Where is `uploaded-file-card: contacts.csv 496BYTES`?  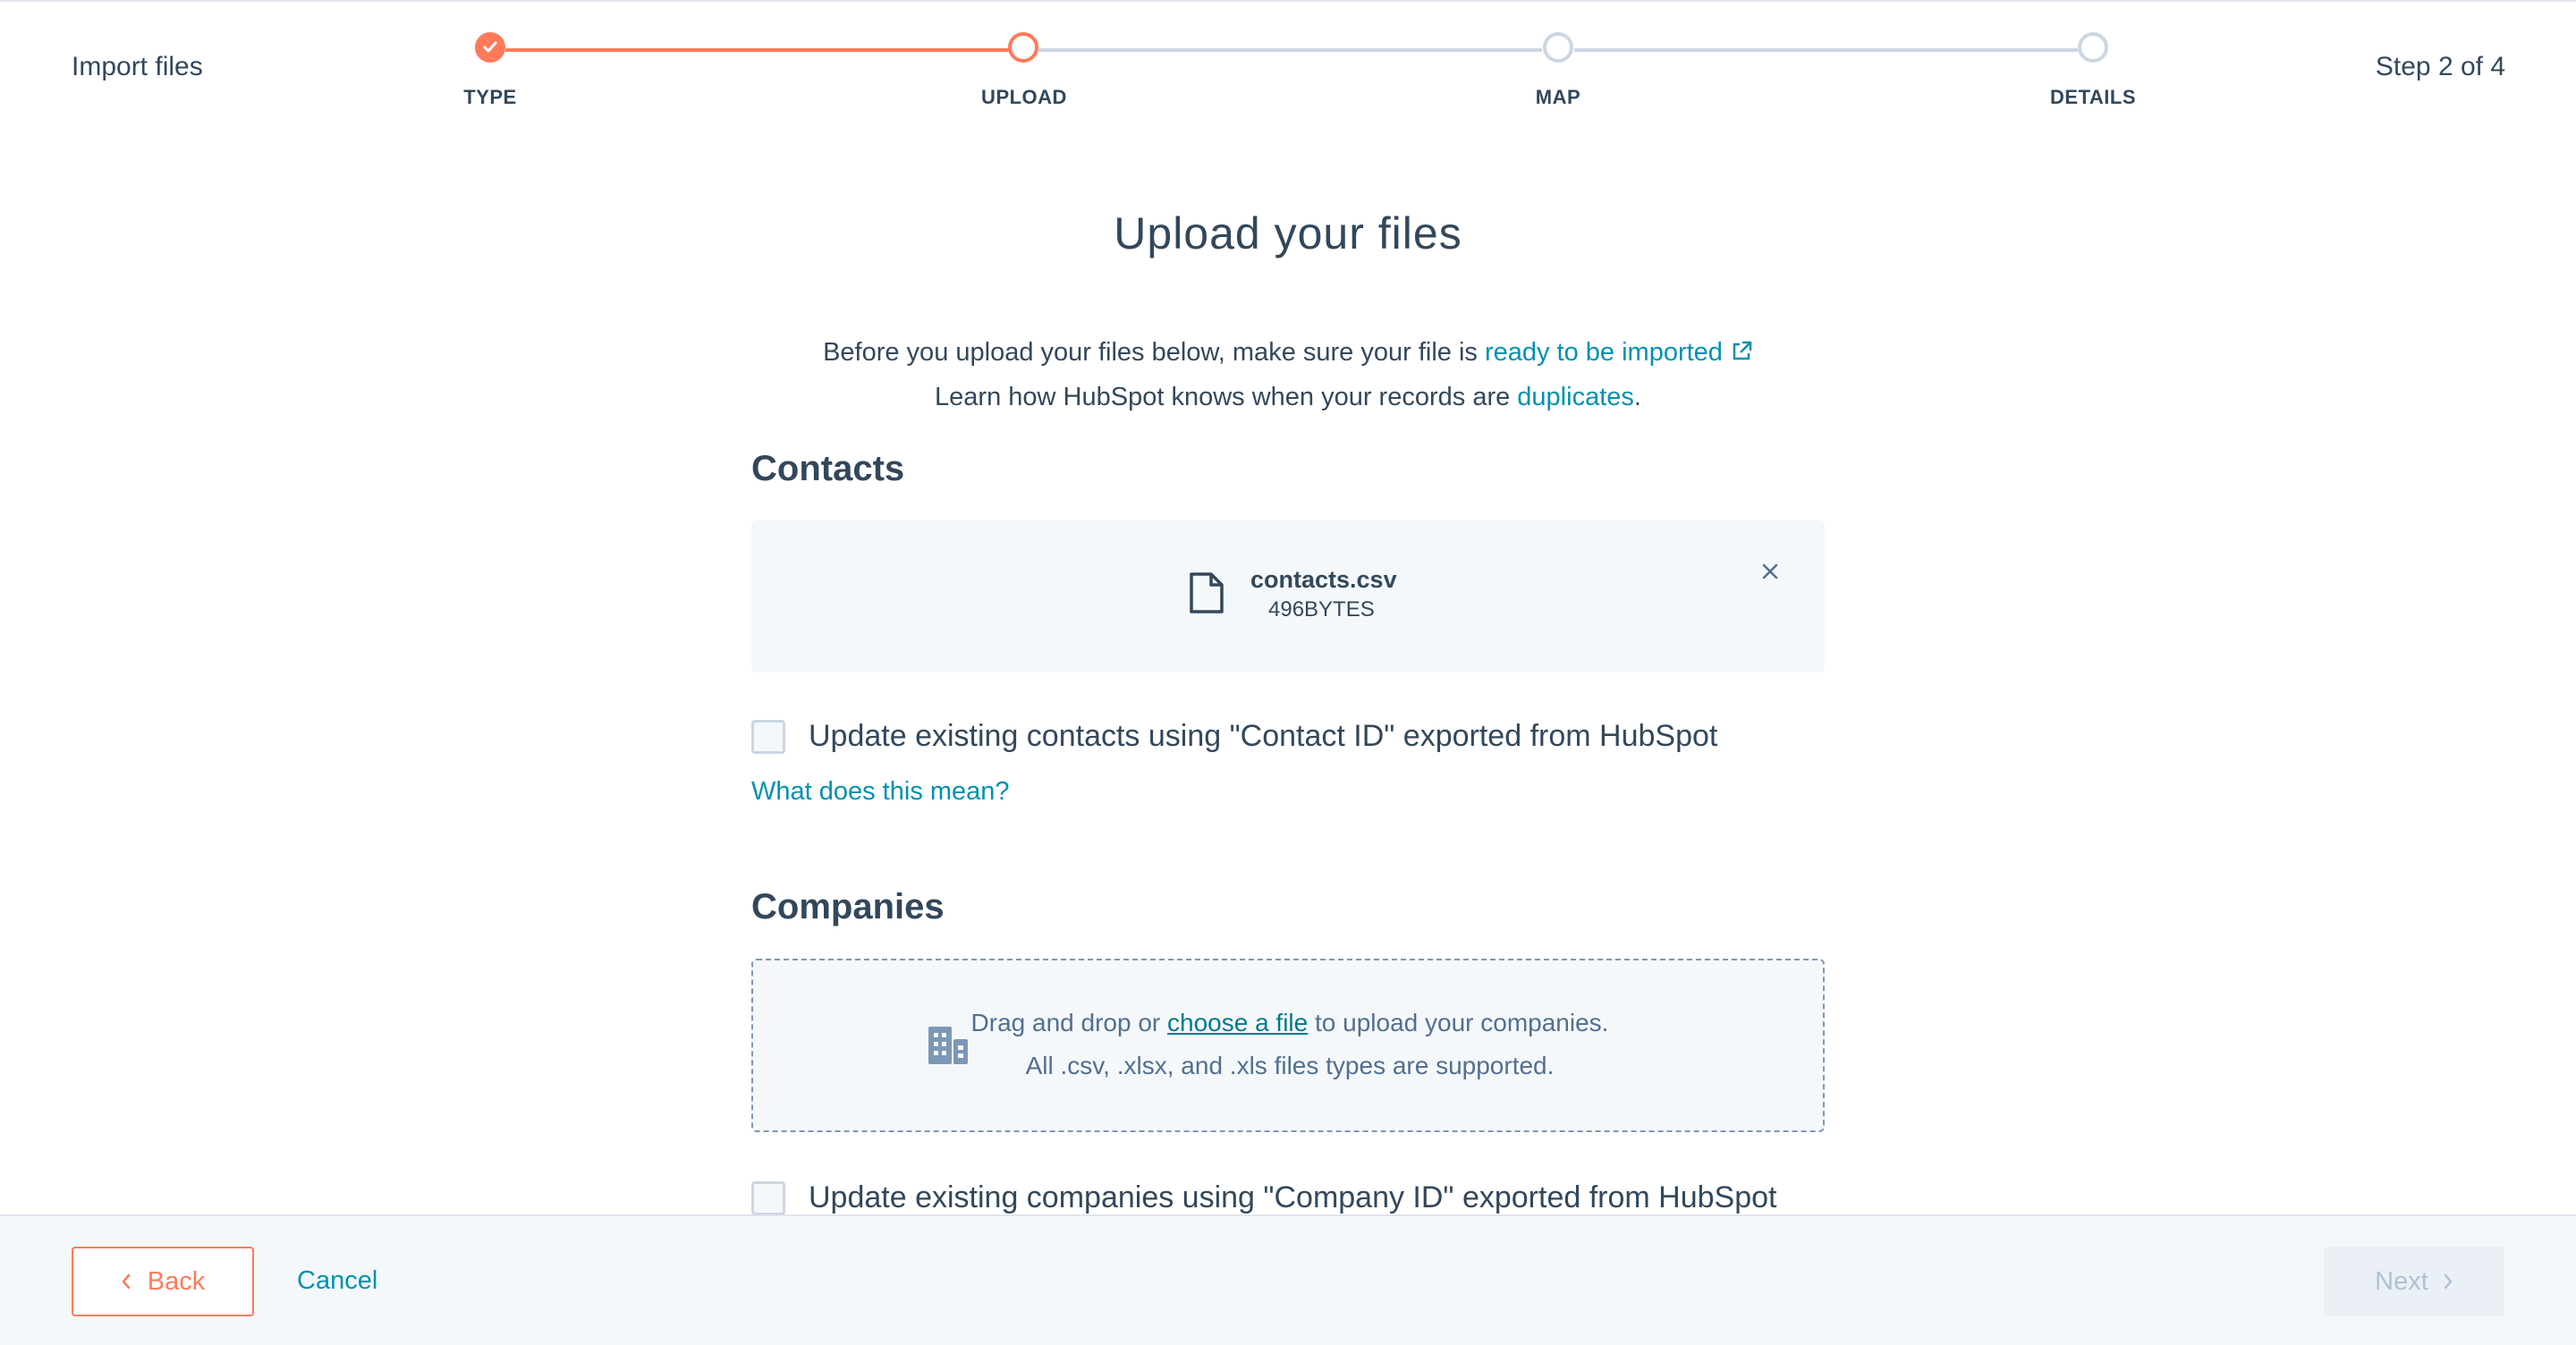
uploaded-file-card: contacts.csv 496BYTES is located at coordinates (1288, 596).